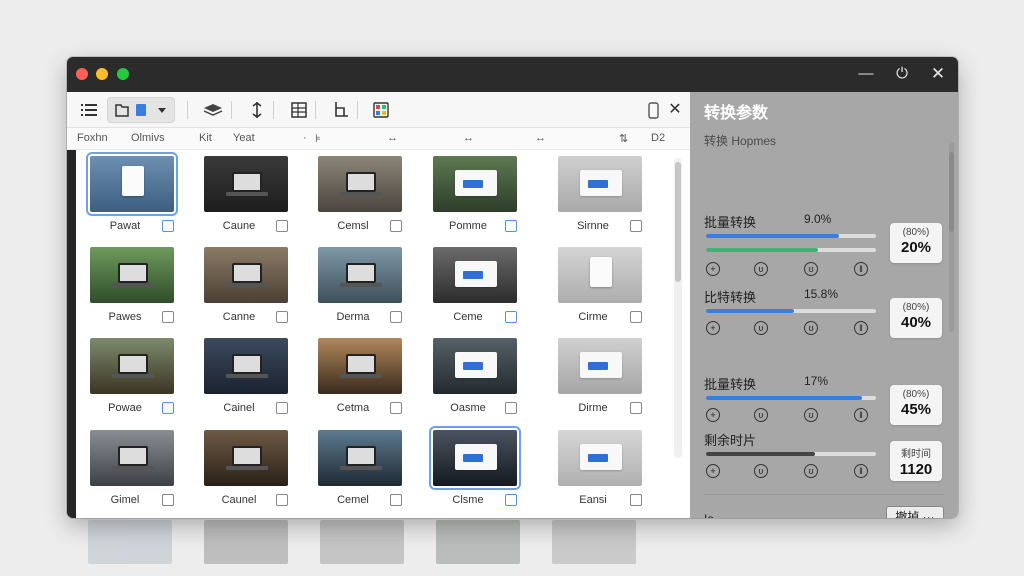 The width and height of the screenshot is (1024, 576). I want to click on column-header: Foxhn, so click(92, 138).